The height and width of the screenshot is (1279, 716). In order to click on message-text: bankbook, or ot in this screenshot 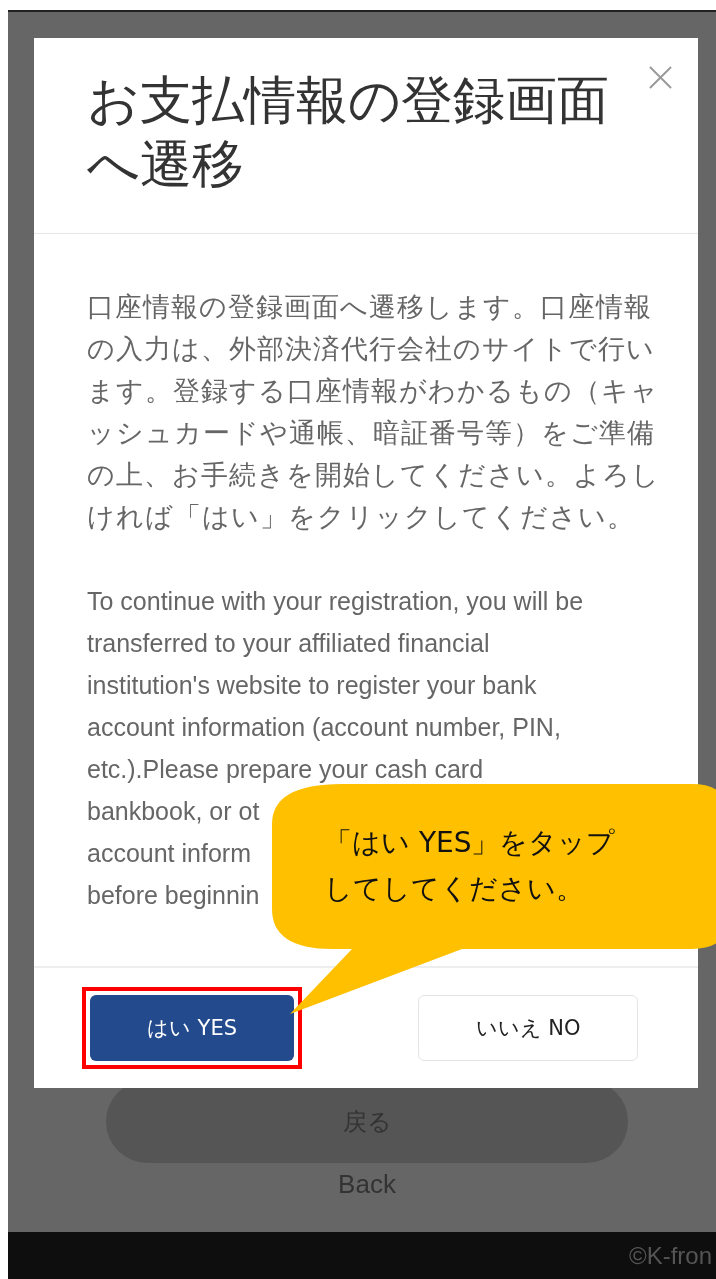, I will do `click(173, 811)`.